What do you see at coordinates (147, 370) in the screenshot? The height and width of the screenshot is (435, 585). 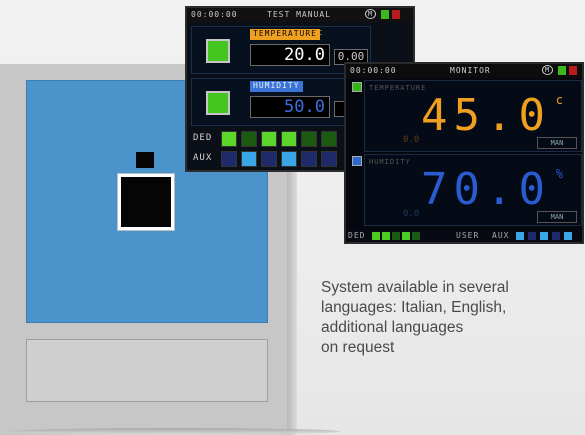 I see `chamber-base-panel` at bounding box center [147, 370].